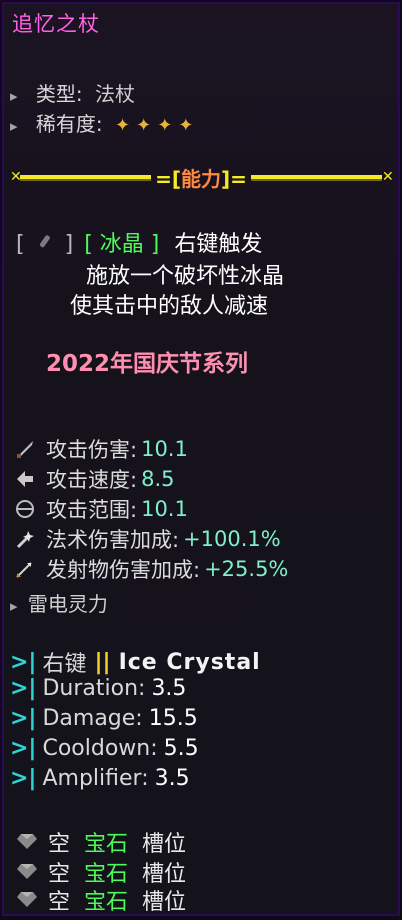  Describe the element at coordinates (26, 539) in the screenshot. I see `magic-icon` at that location.